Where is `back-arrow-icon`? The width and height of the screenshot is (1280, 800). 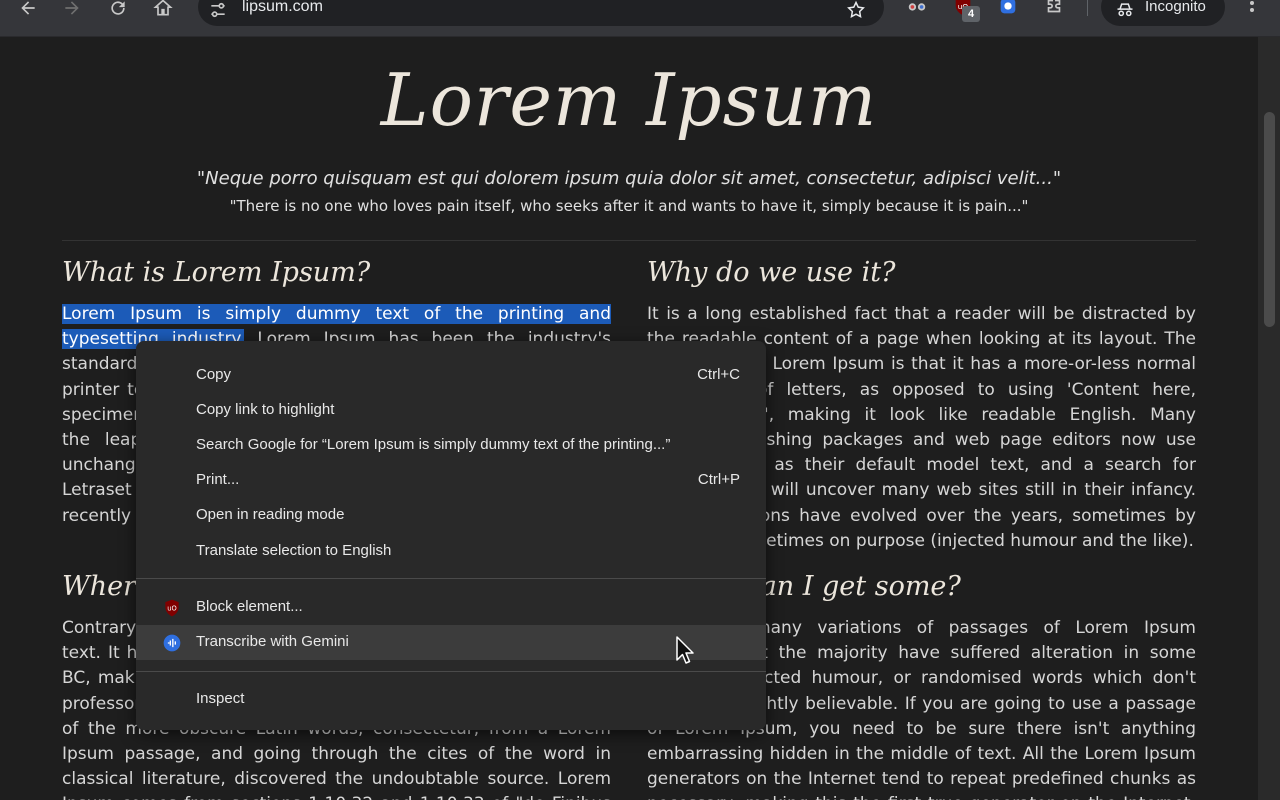 back-arrow-icon is located at coordinates (28, 8).